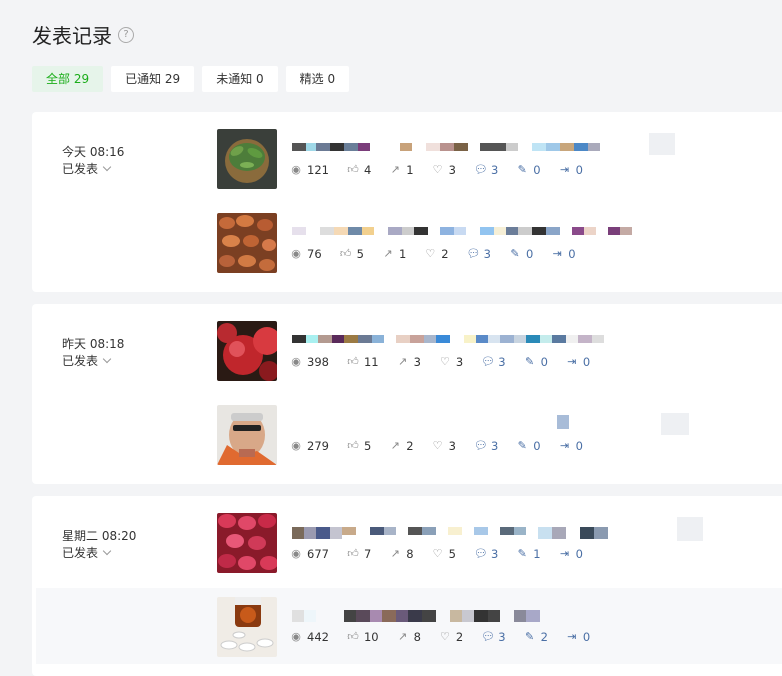 The image size is (782, 676). What do you see at coordinates (499, 436) in the screenshot?
I see `article-item: ◉ 279 👍︎ 5 ↗ 2 ♡ 3 💬︎ 3 ✎ 0 ⇥ 0` at bounding box center [499, 436].